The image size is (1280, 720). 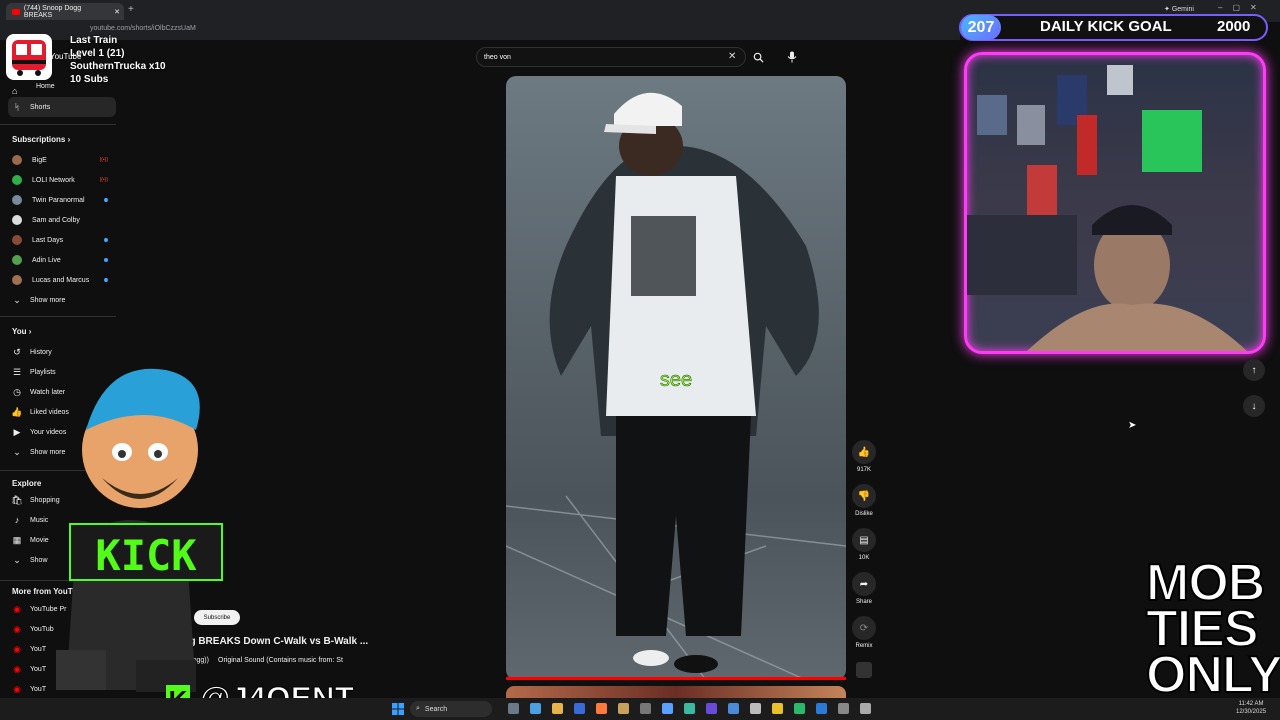 What do you see at coordinates (65, 56) in the screenshot?
I see `youtube-logo-text: YouTube` at bounding box center [65, 56].